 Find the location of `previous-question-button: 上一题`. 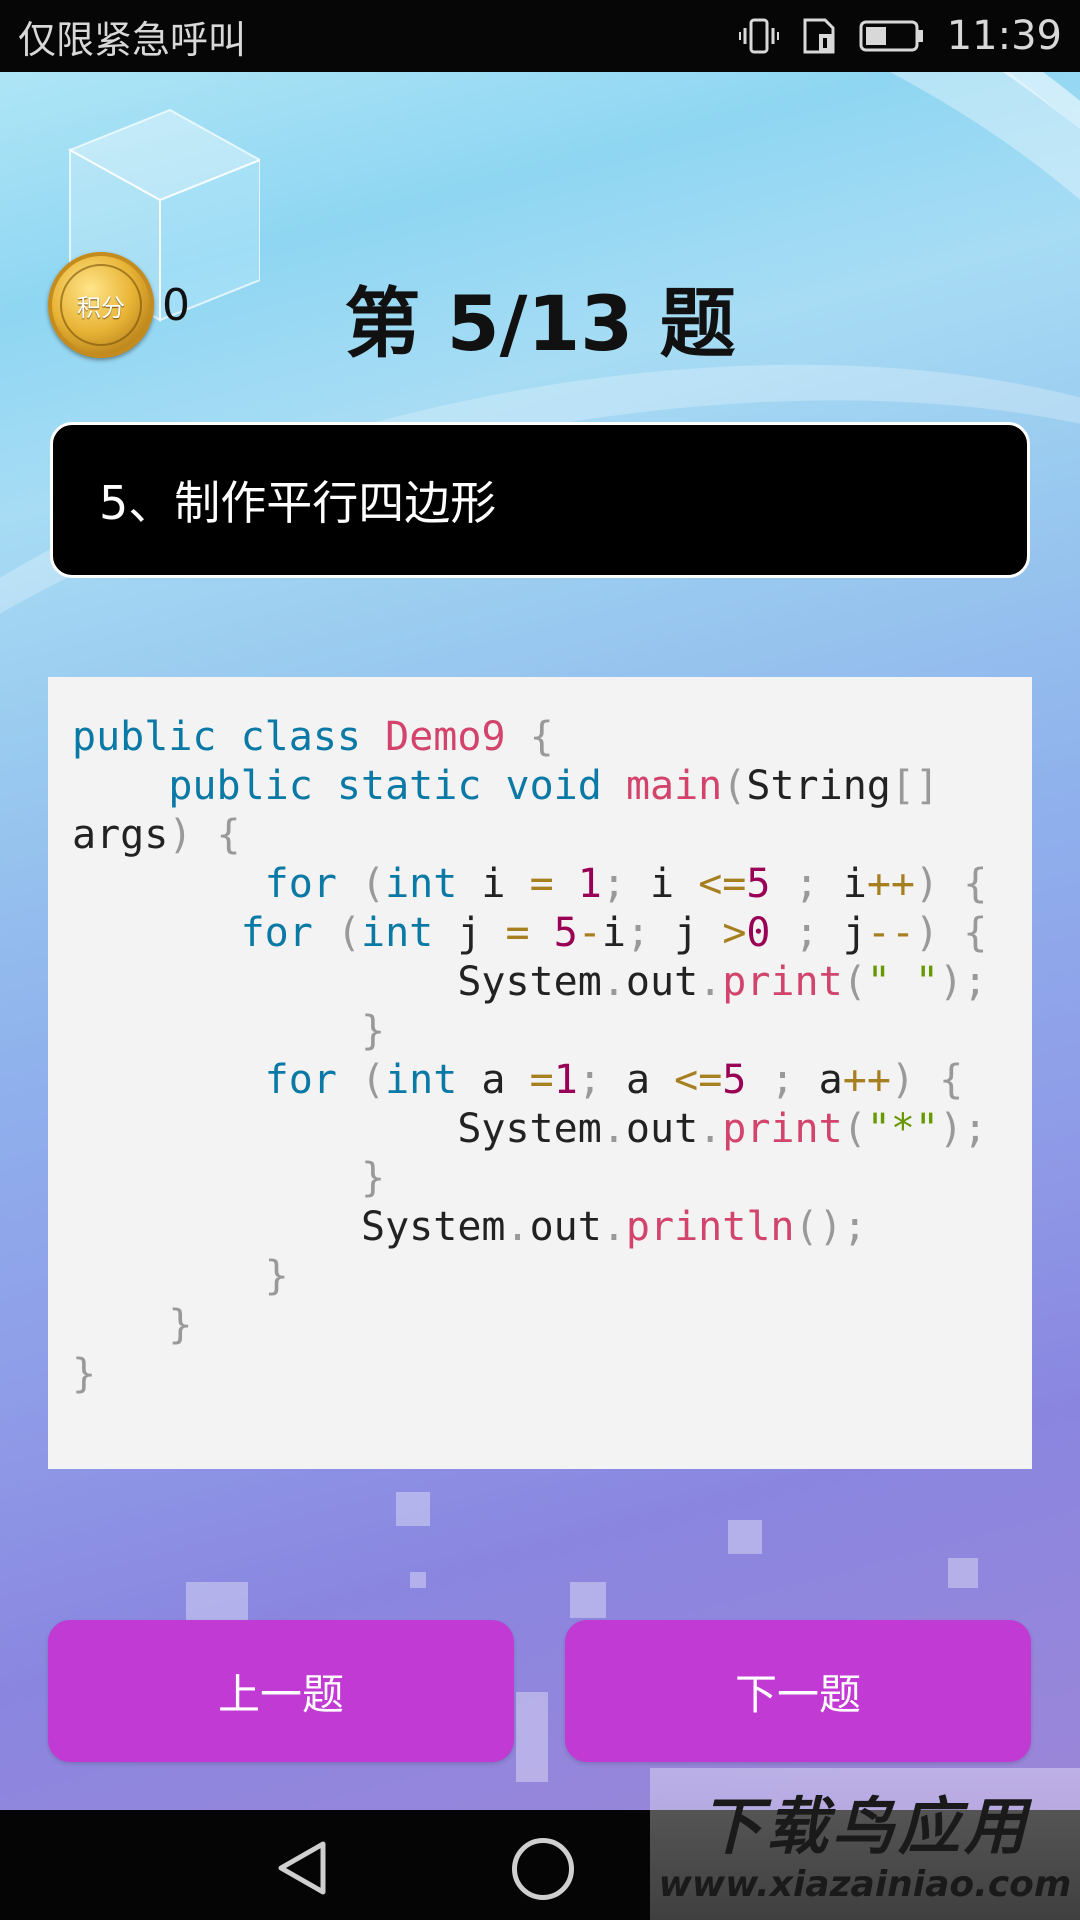

previous-question-button: 上一题 is located at coordinates (281, 1691).